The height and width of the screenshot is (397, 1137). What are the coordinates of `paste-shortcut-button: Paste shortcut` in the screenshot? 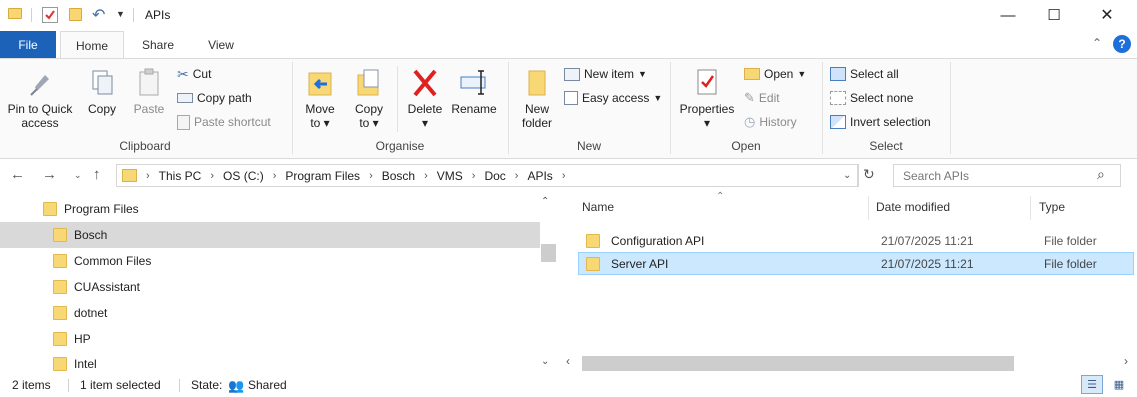 It's located at (224, 122).